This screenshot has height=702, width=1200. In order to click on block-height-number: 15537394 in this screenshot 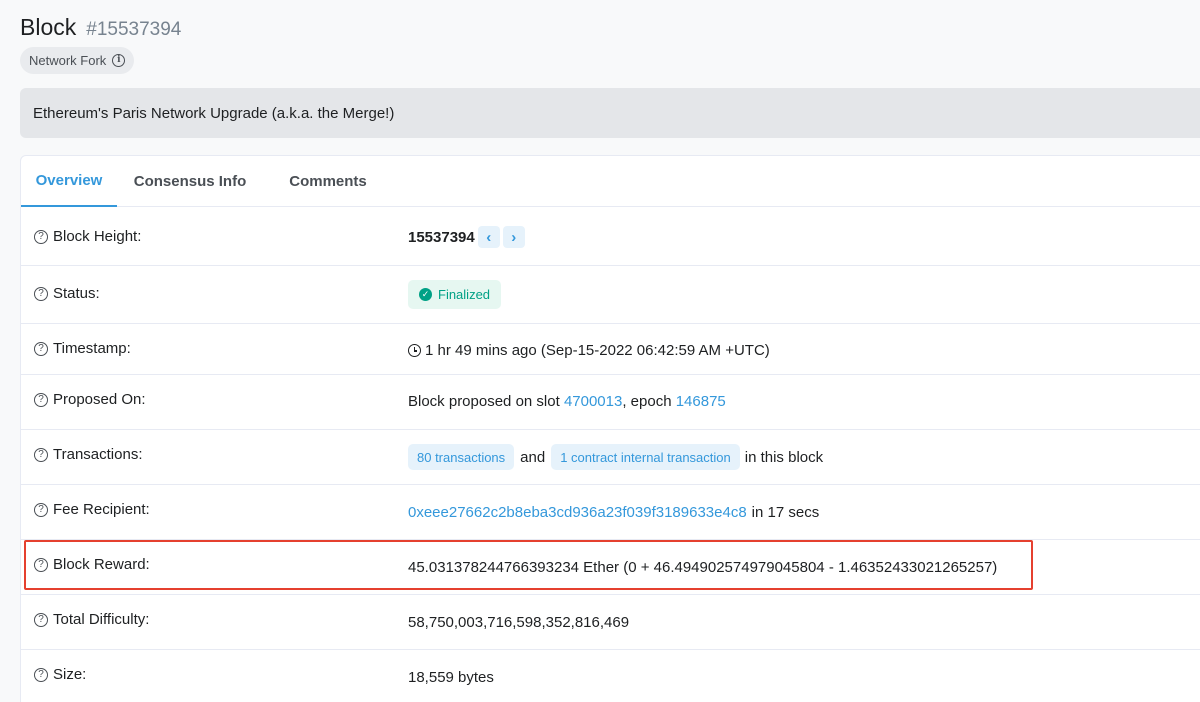, I will do `click(441, 237)`.